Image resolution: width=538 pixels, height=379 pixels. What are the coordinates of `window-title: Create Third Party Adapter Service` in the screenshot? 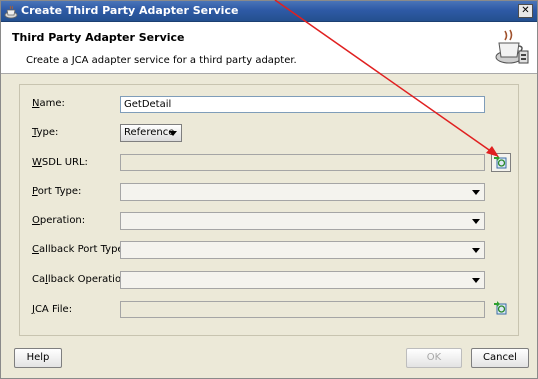 It's located at (130, 10).